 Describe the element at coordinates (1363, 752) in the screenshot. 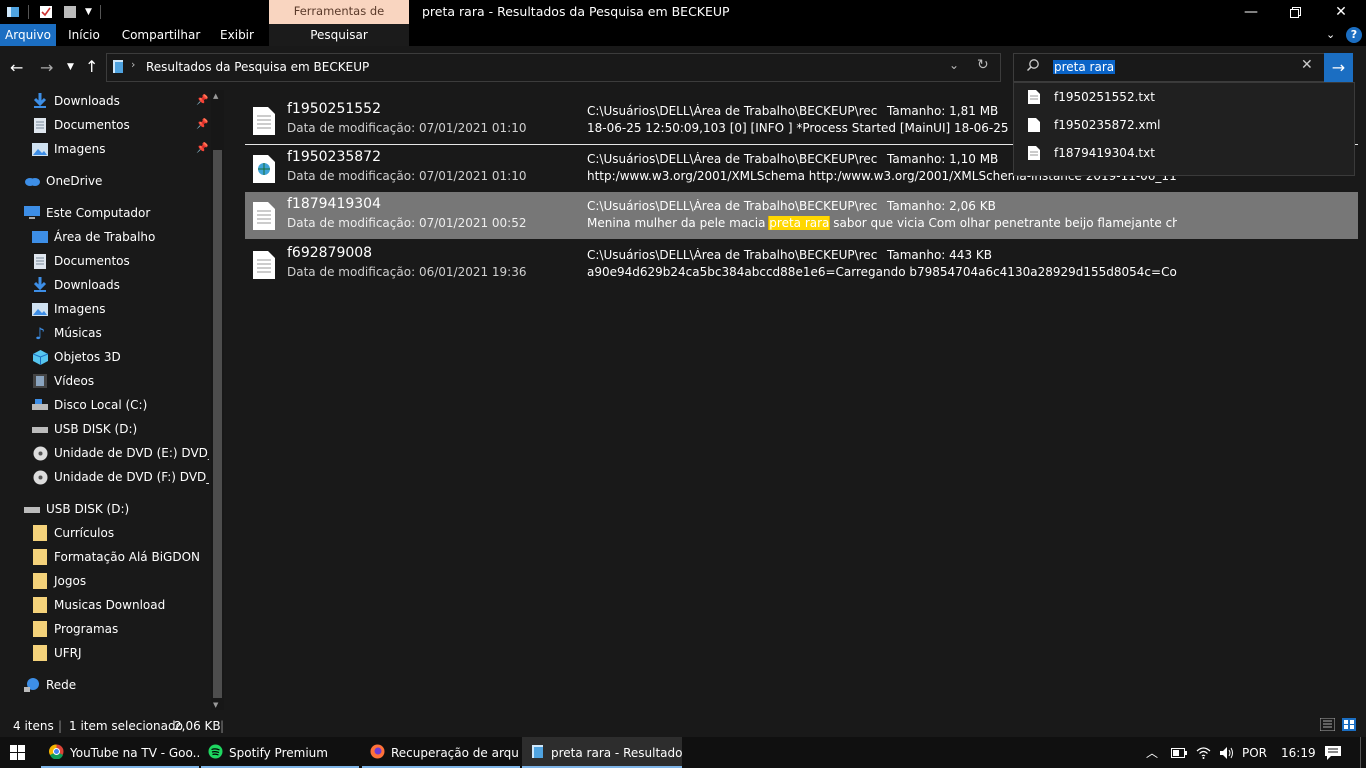

I see `show-desktop-button` at that location.